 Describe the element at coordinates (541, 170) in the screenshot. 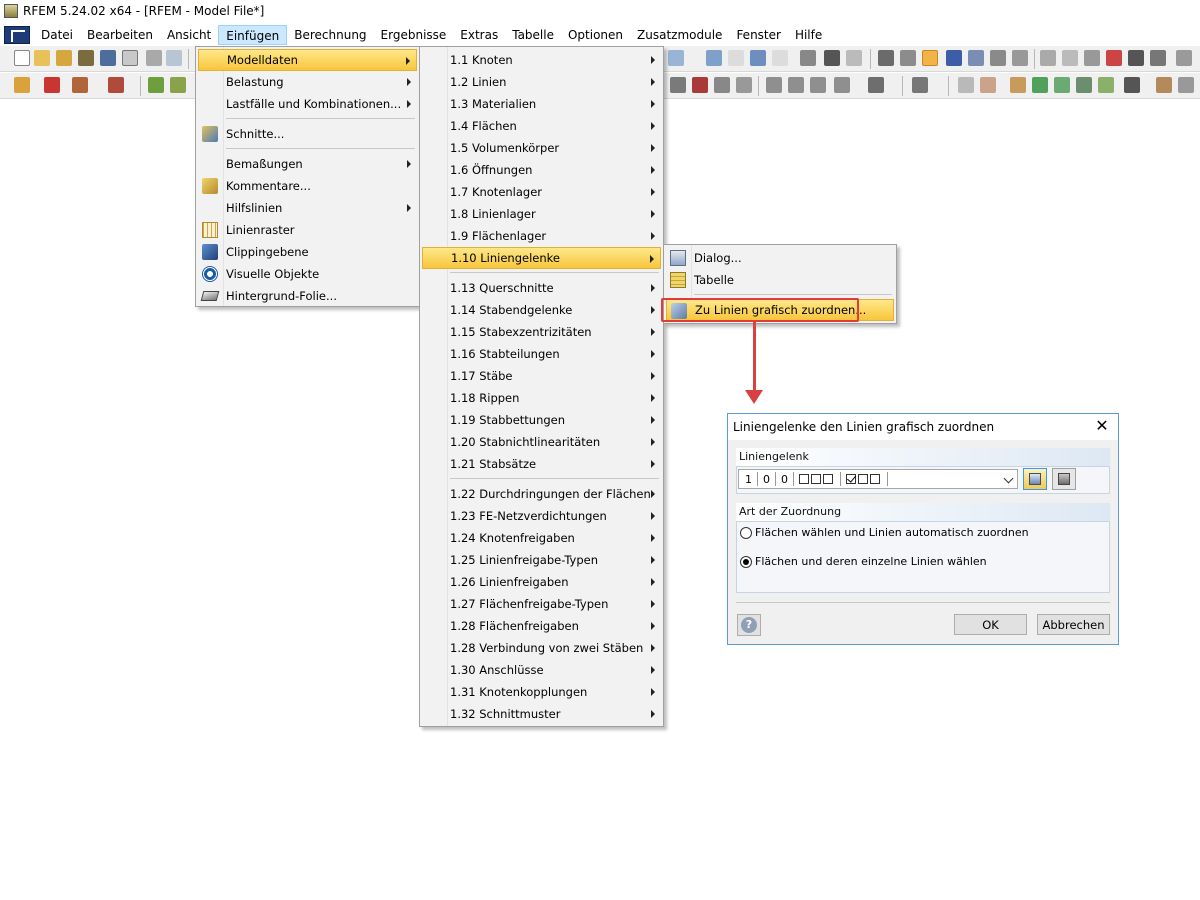

I see `menu-item-oeffnungen: 1.6 Öffnungen` at that location.